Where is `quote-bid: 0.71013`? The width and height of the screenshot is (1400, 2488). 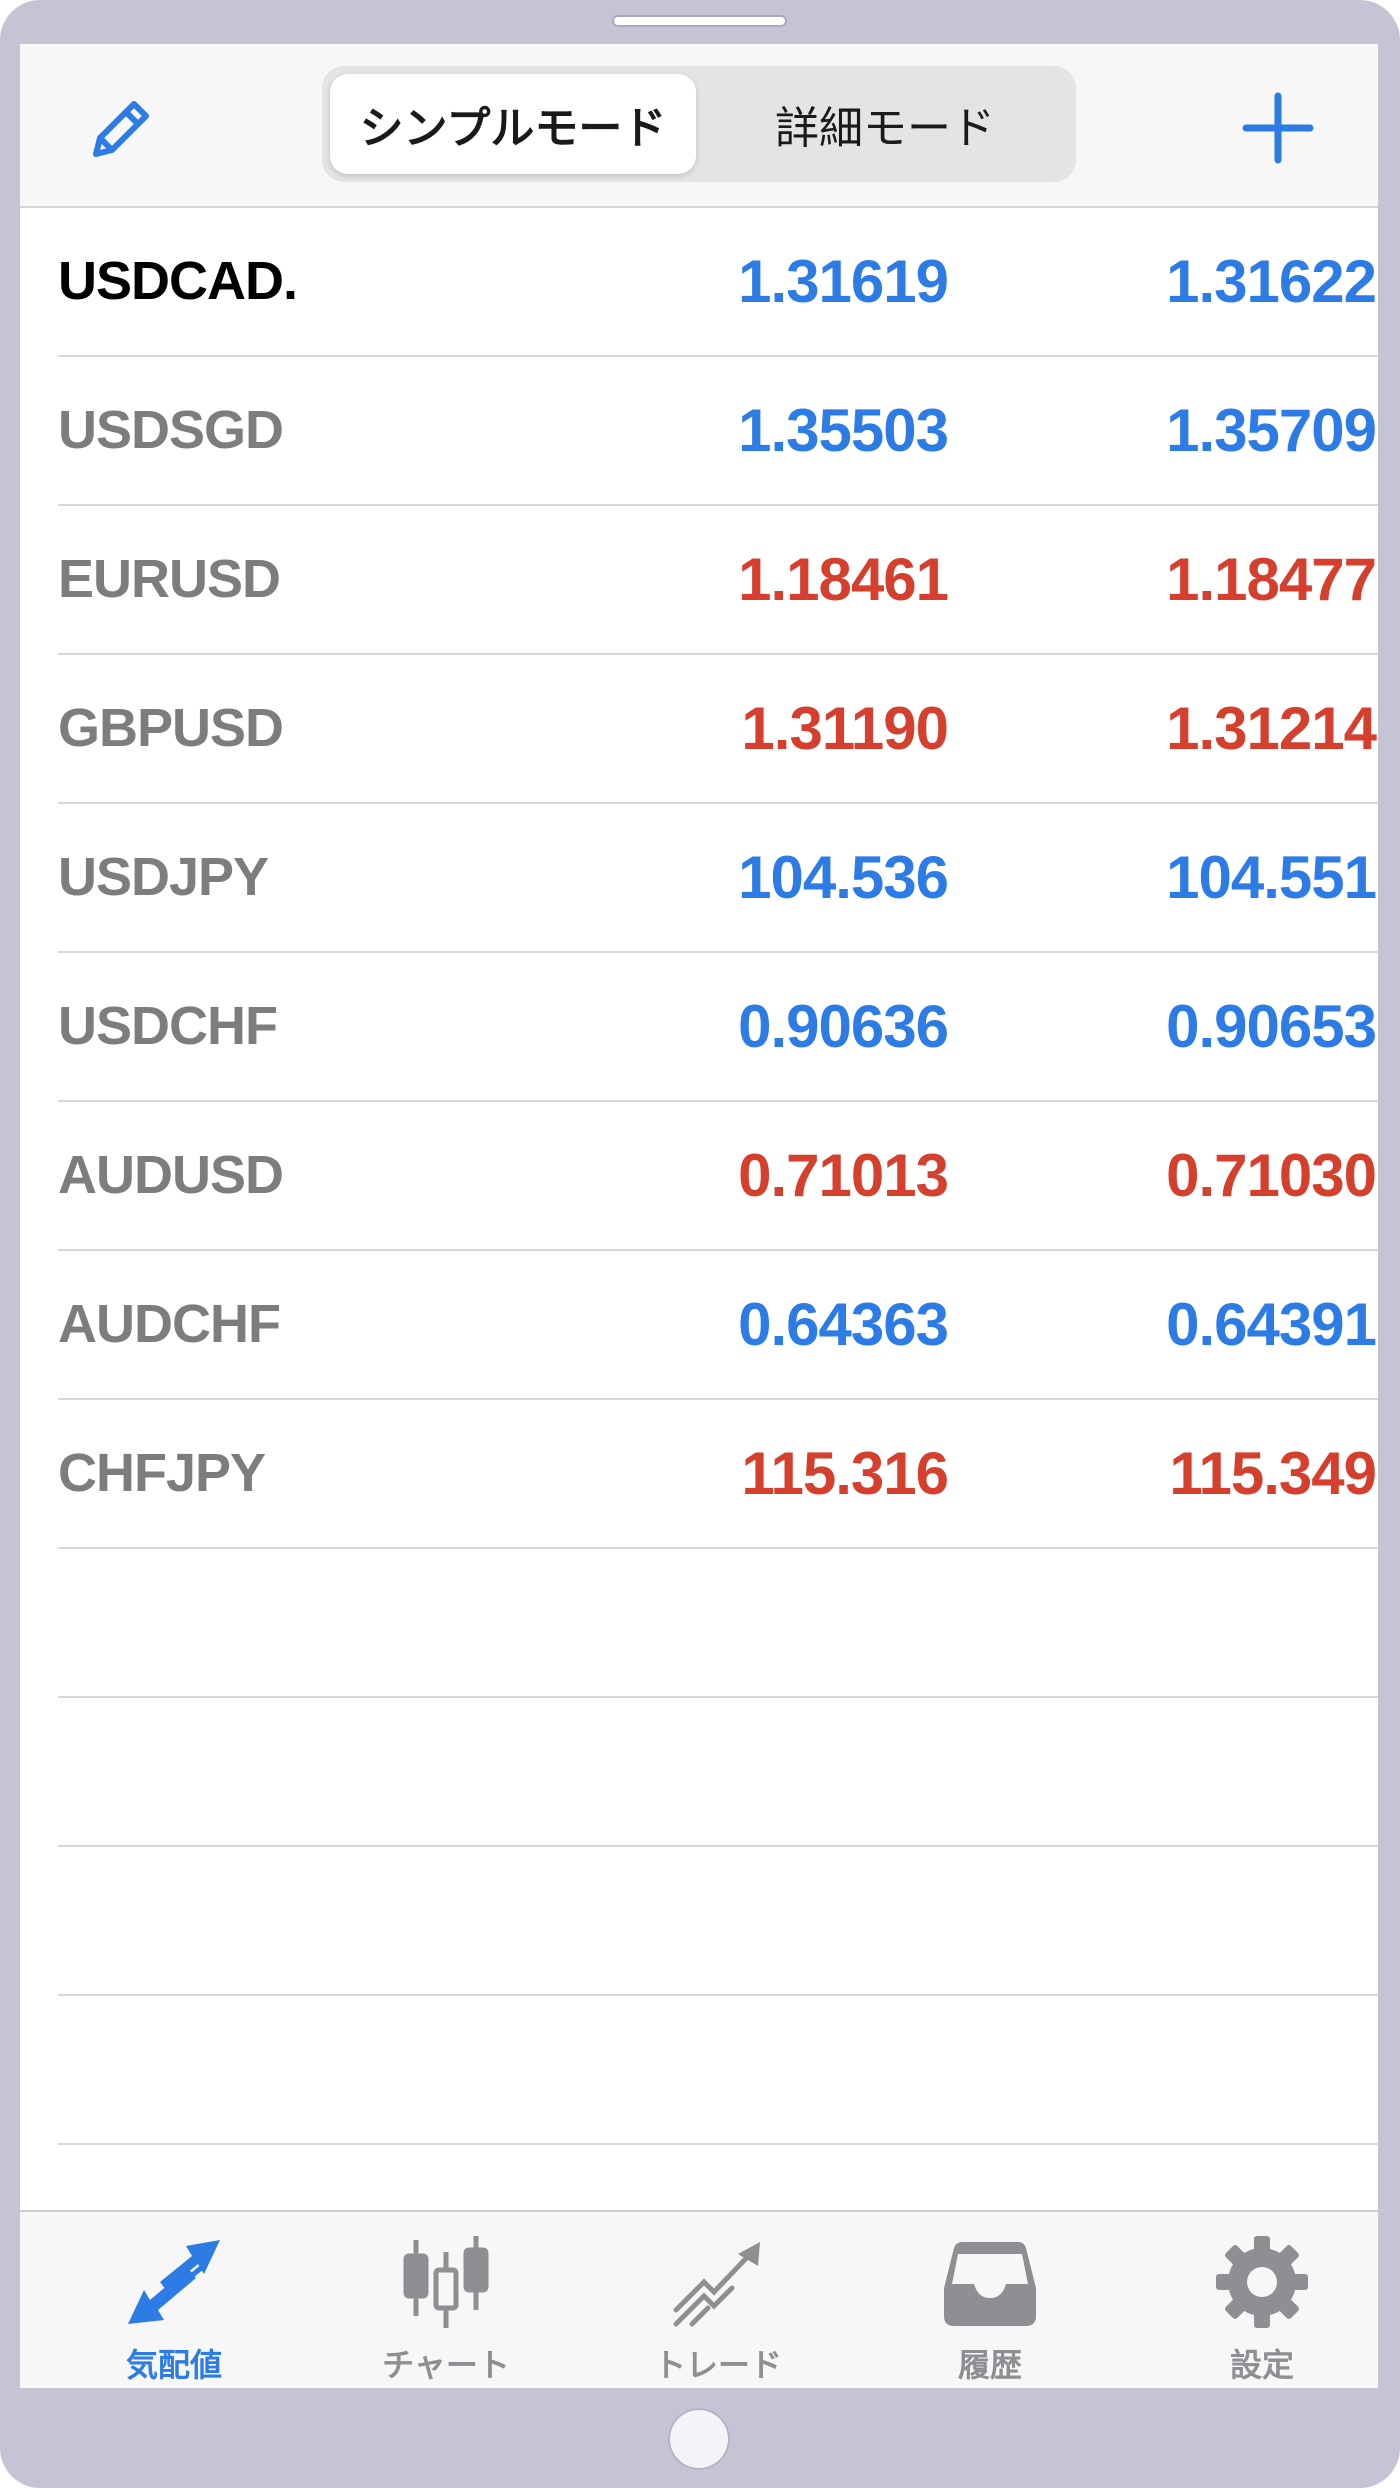 quote-bid: 0.71013 is located at coordinates (843, 1175).